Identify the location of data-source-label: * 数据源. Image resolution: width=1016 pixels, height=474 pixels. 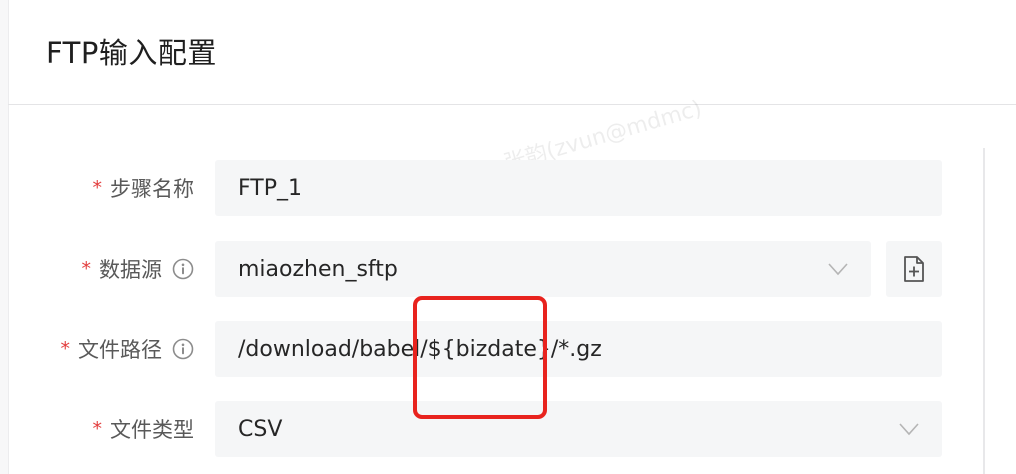
(138, 269).